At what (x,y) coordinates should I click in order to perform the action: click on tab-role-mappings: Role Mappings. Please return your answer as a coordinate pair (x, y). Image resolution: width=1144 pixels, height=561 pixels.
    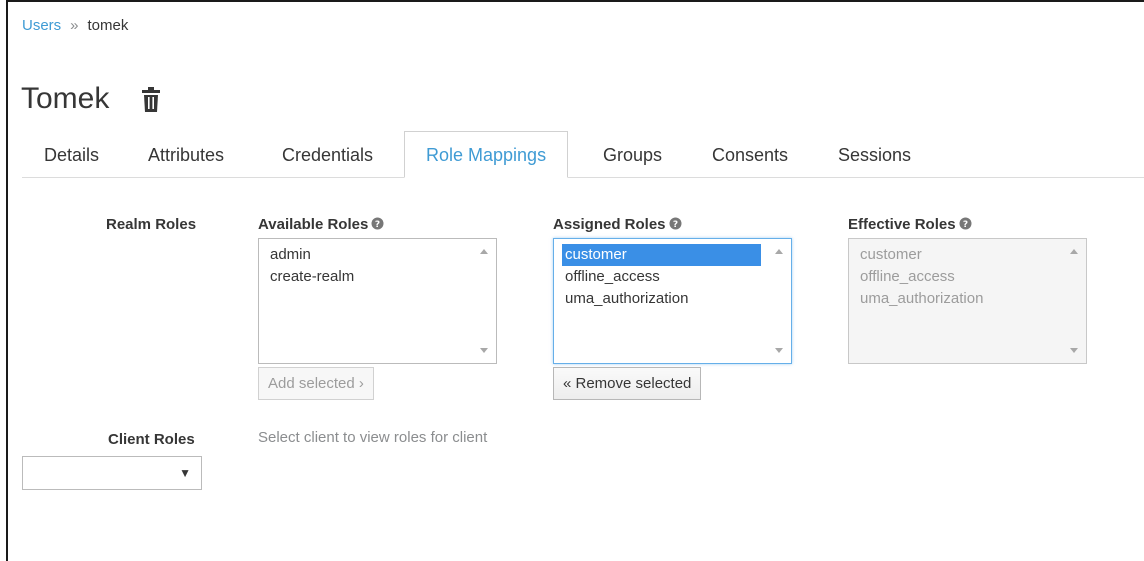
    Looking at the image, I should click on (486, 154).